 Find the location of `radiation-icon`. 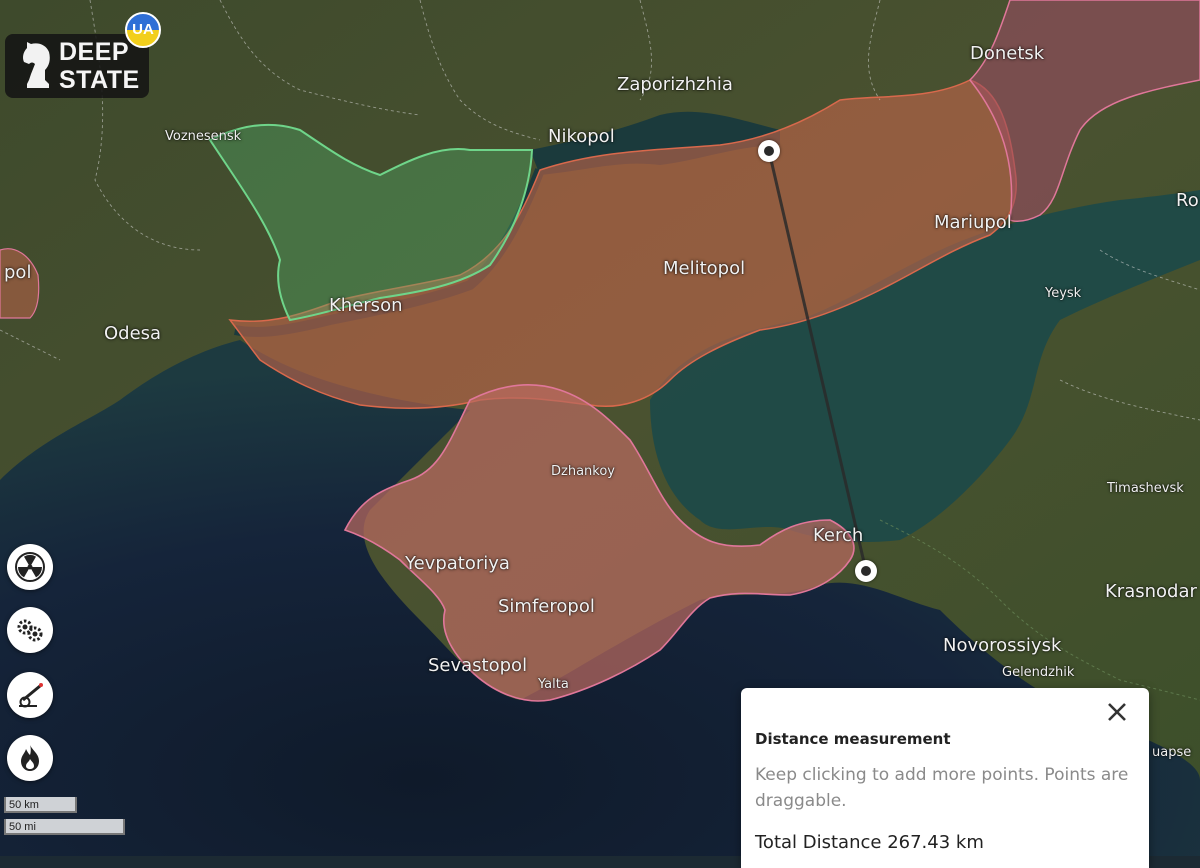

radiation-icon is located at coordinates (30, 567).